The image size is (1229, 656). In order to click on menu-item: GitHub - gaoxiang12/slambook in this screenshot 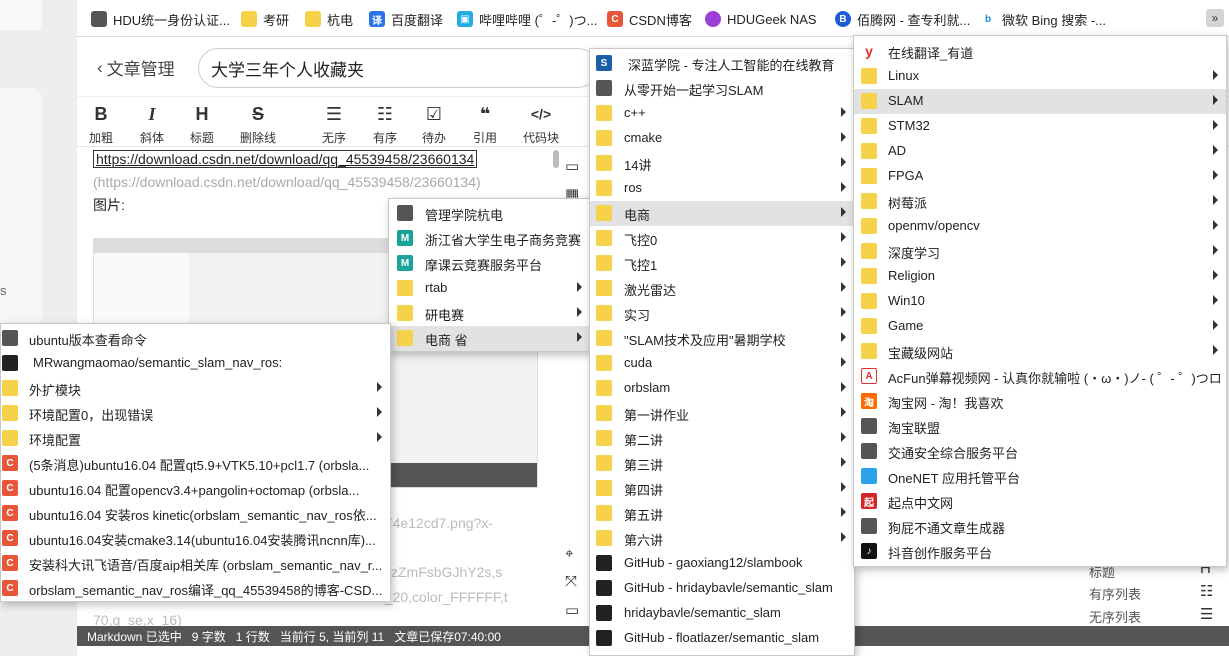, I will do `click(722, 563)`.